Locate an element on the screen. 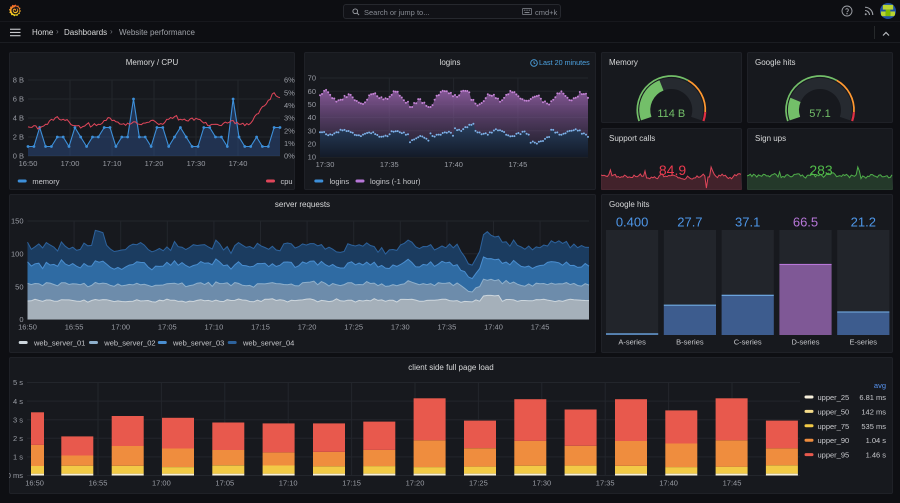 Image resolution: width=900 pixels, height=503 pixels. svg-text: upper_90 is located at coordinates (834, 440).